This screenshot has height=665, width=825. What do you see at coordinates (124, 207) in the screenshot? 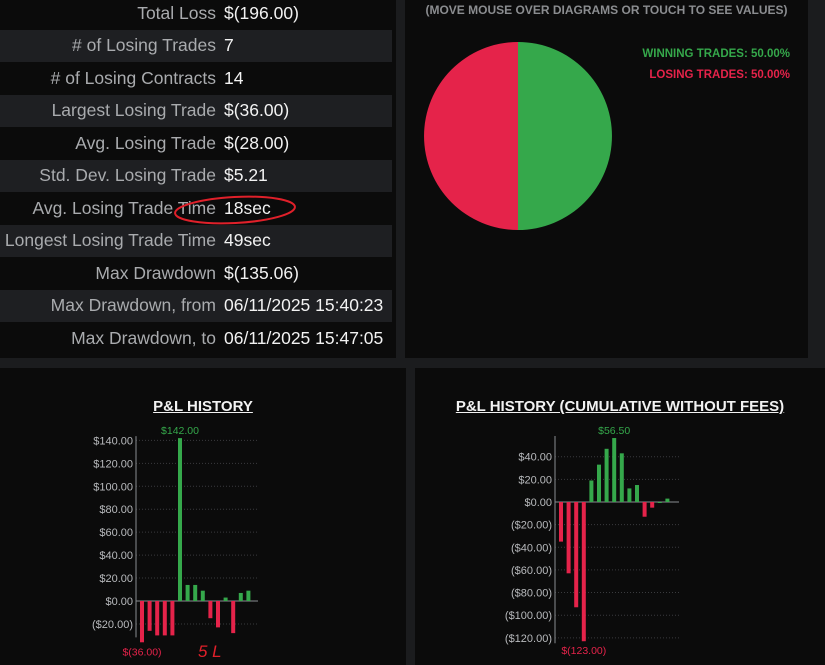
I see `stat-label: Avg. Losing Trade Time` at bounding box center [124, 207].